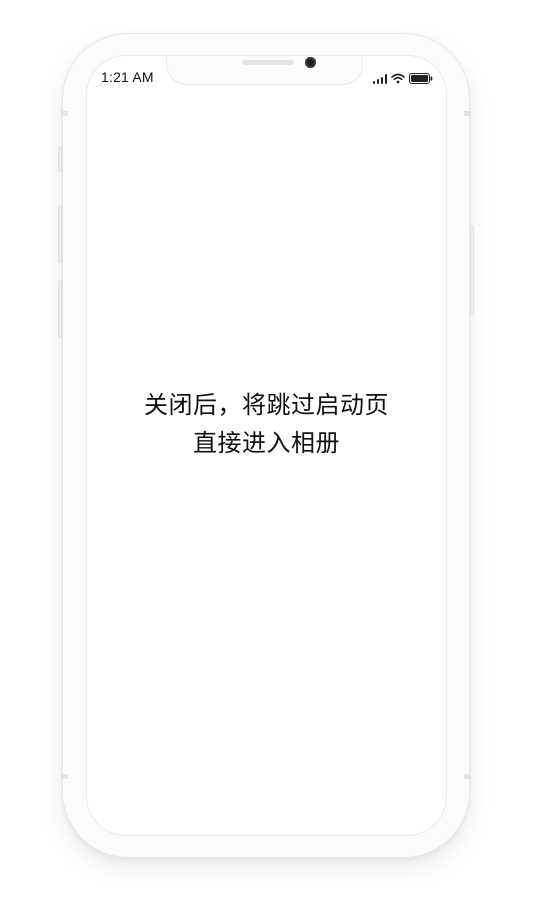 This screenshot has width=534, height=922. What do you see at coordinates (268, 62) in the screenshot?
I see `speaker-grille` at bounding box center [268, 62].